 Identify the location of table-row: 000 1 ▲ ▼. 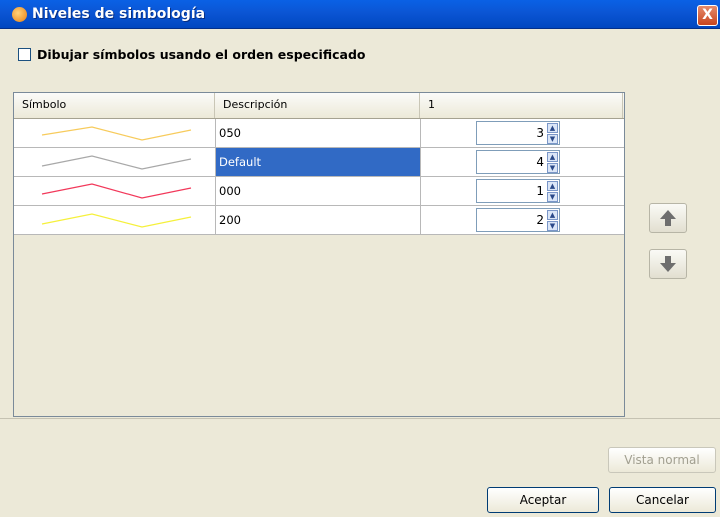
(319, 191).